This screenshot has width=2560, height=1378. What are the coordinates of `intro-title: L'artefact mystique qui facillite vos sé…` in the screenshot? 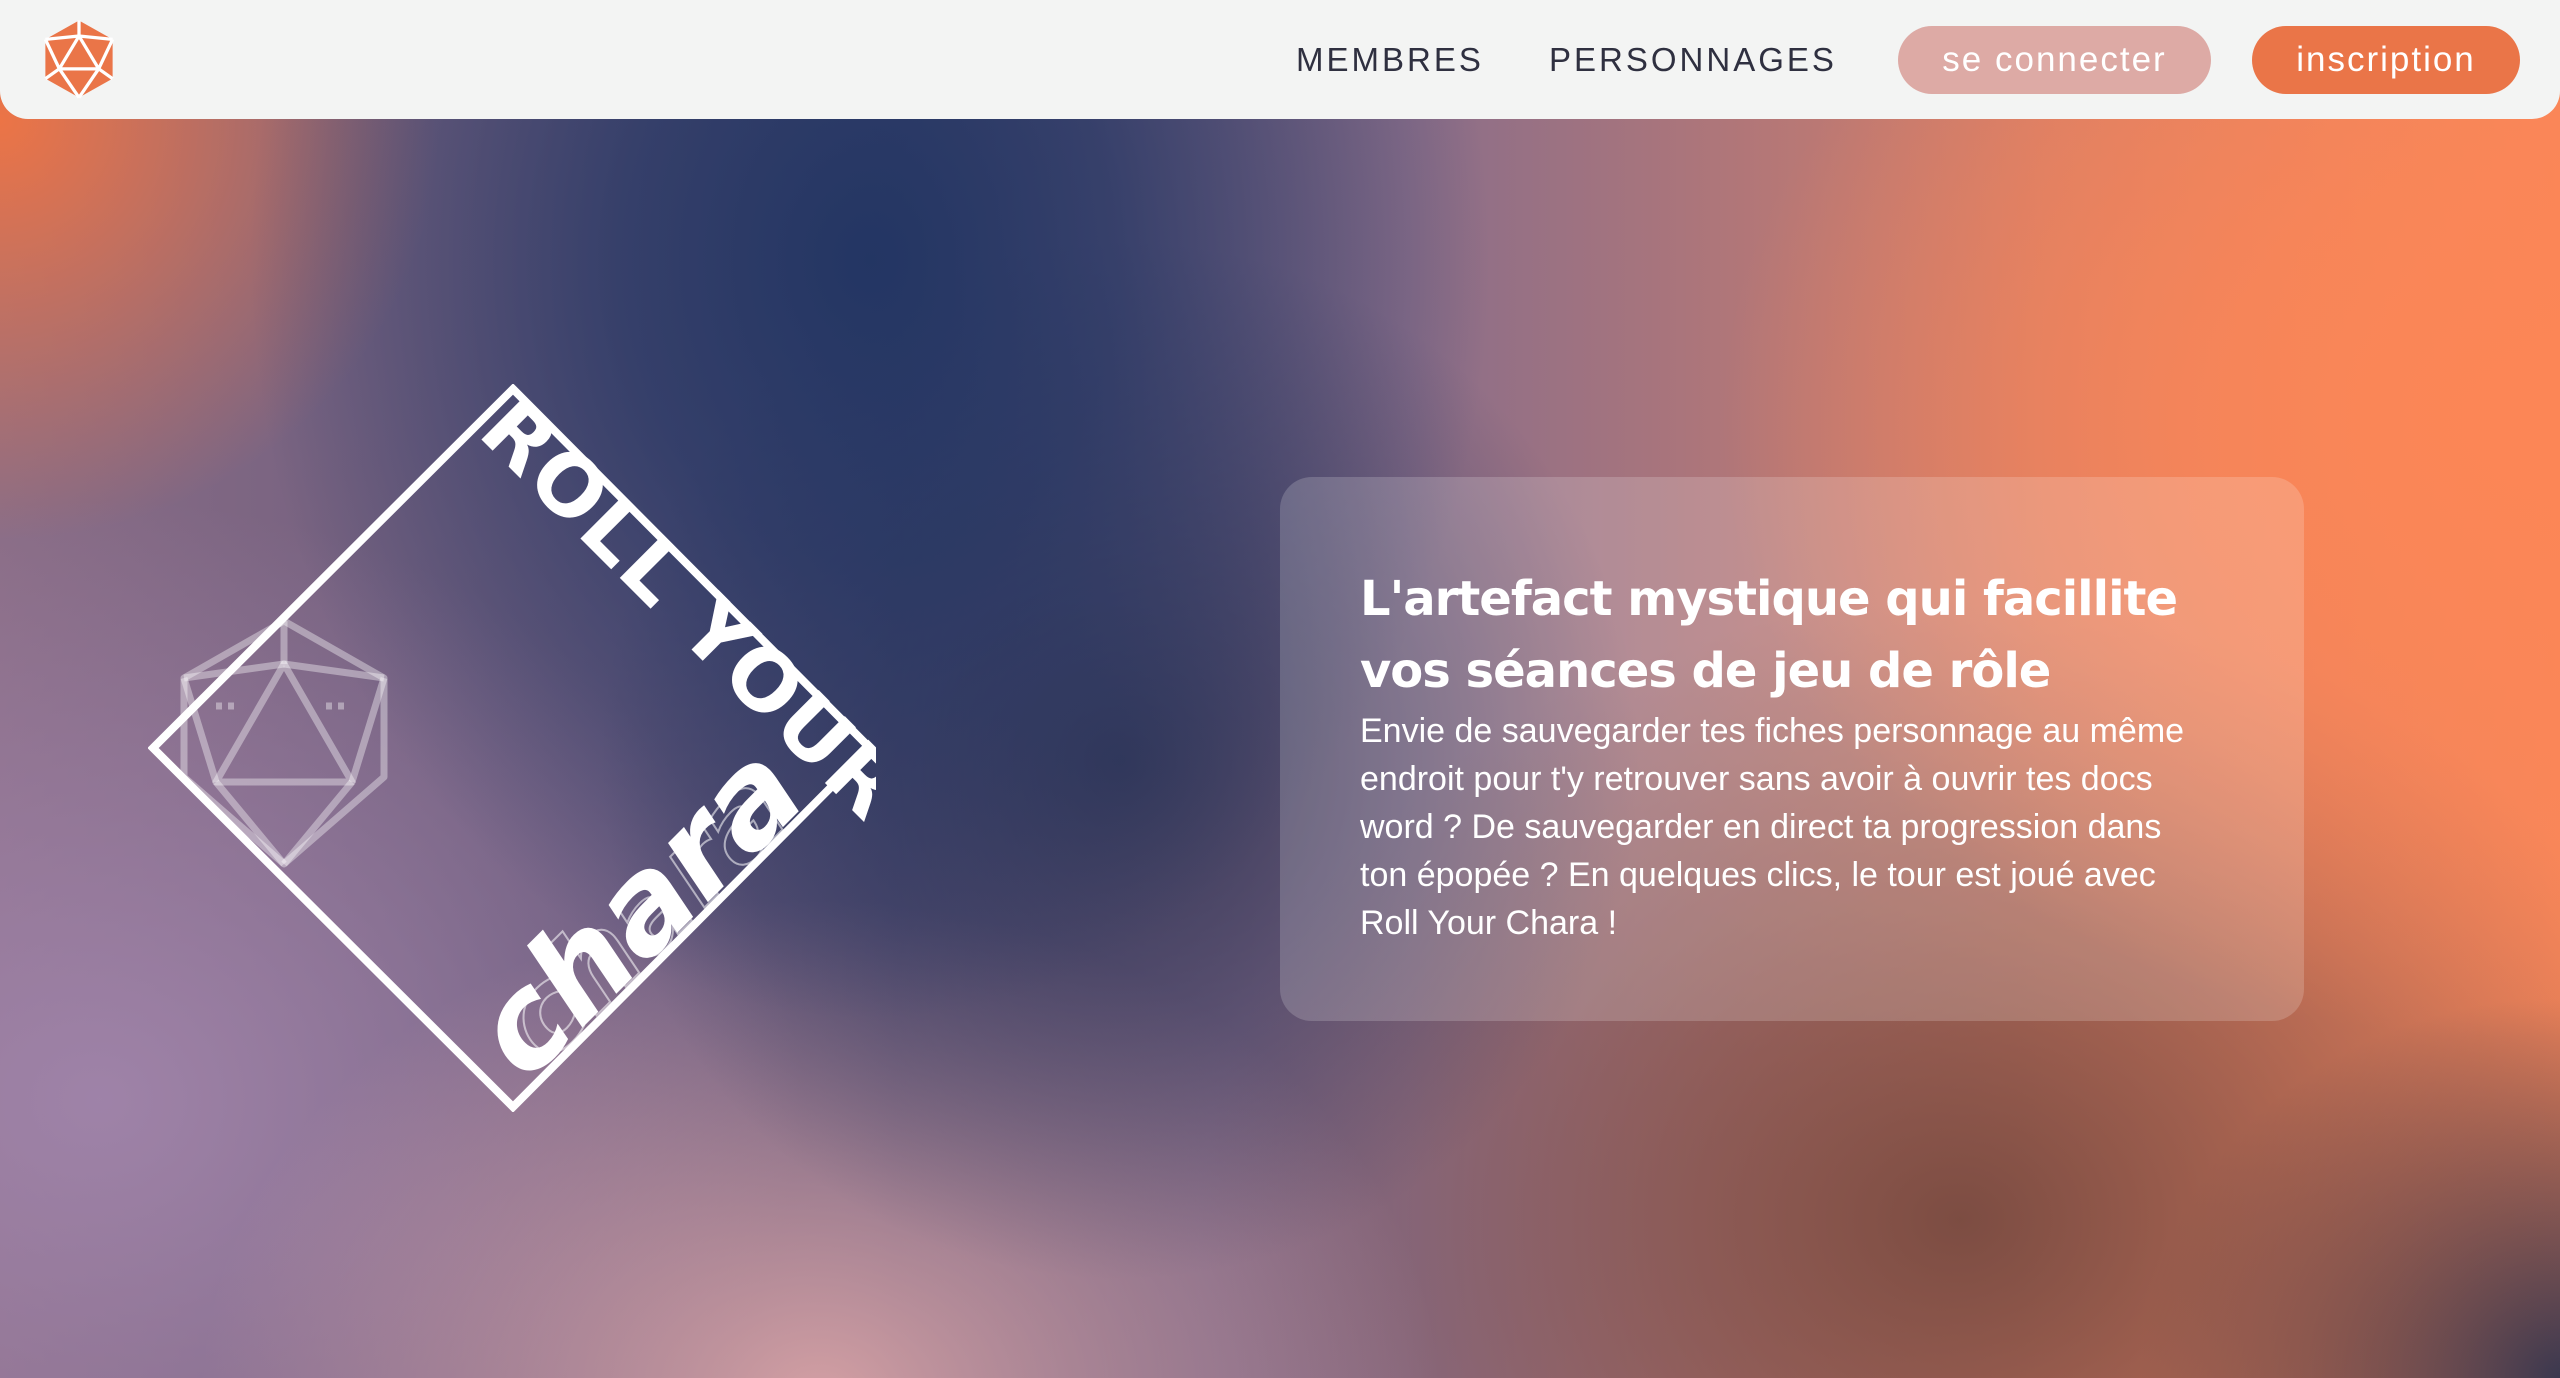 It's located at (1769, 635).